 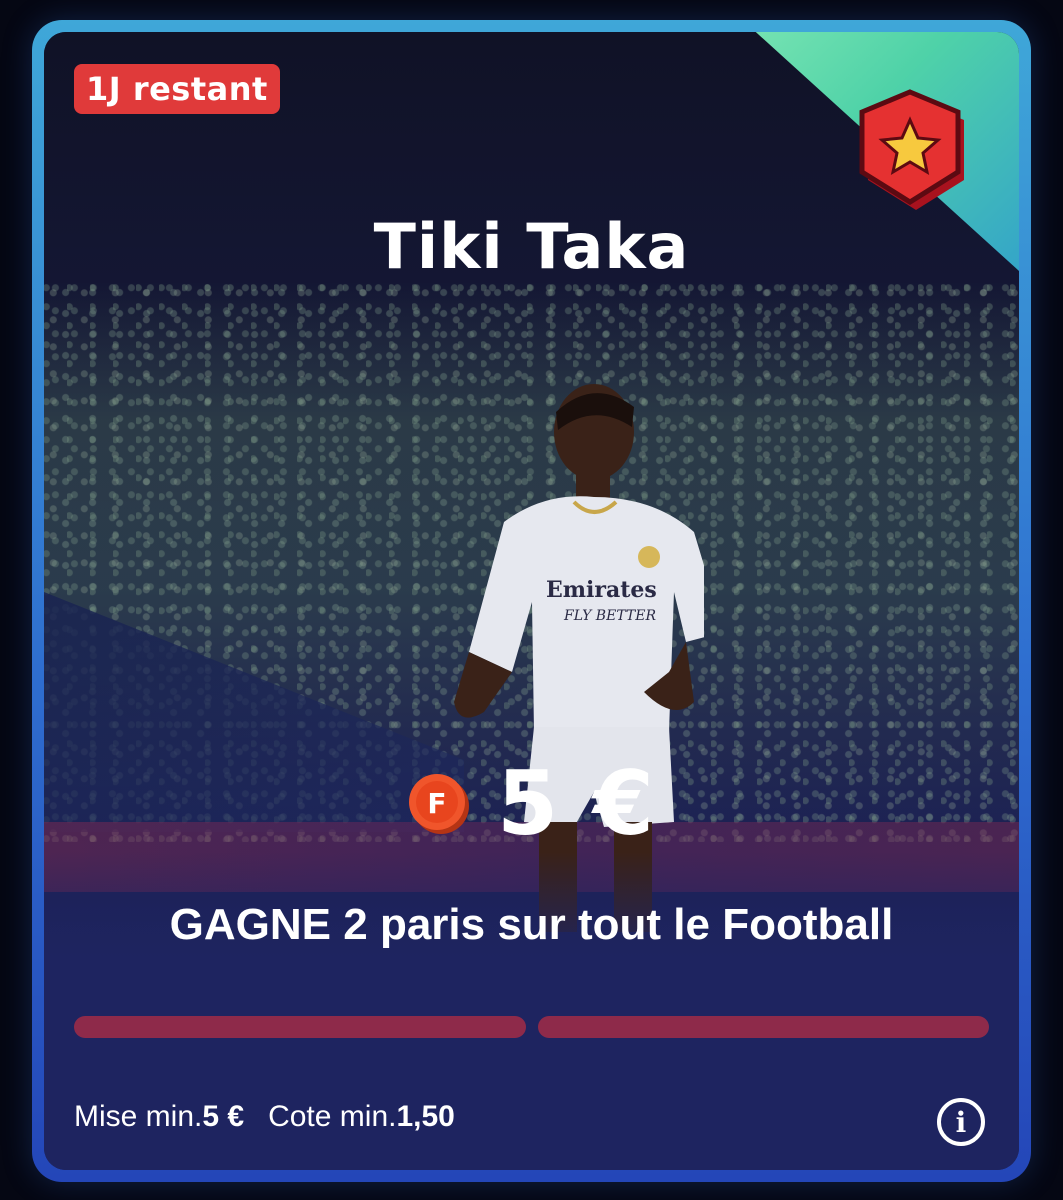 I want to click on coin-letter: F, so click(x=436, y=803).